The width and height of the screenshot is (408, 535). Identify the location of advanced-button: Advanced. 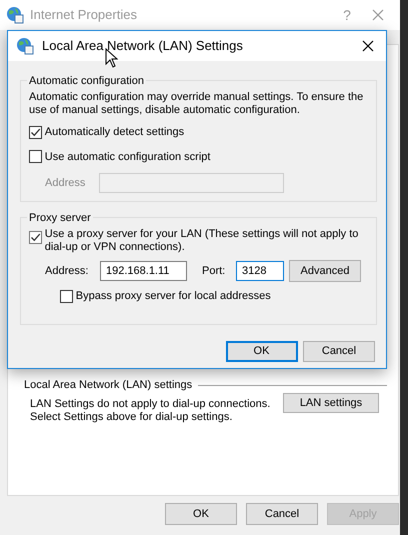
(325, 271).